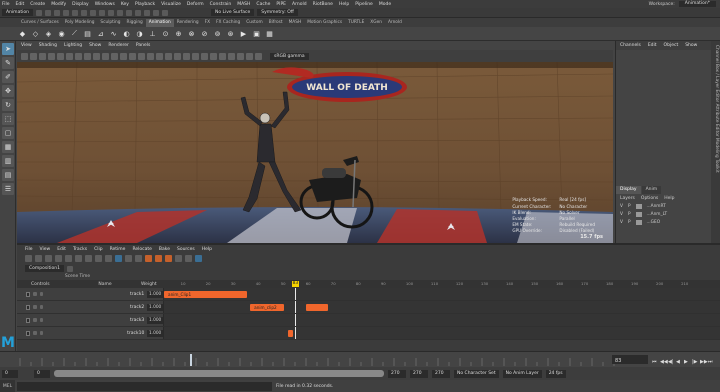 The image size is (720, 392). I want to click on layer-color-swatch, so click(638, 206).